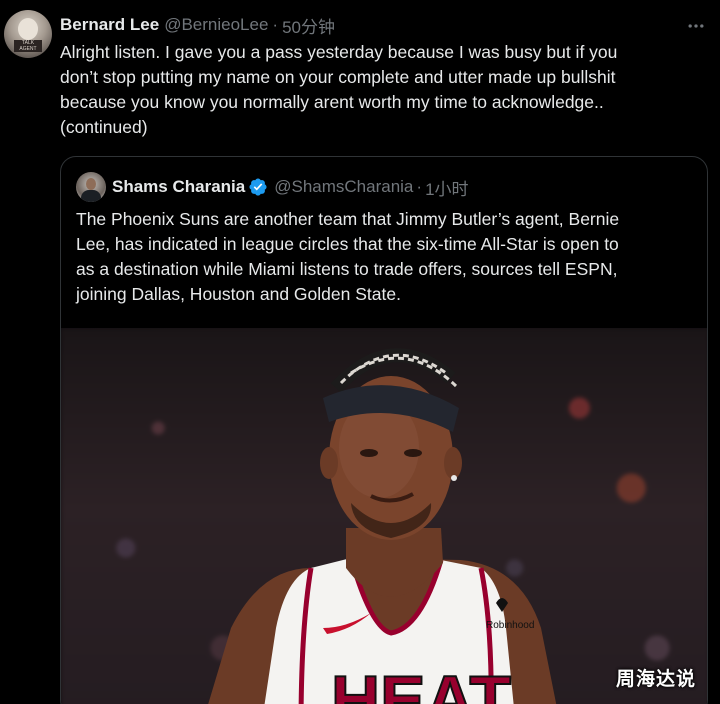 The height and width of the screenshot is (704, 720). What do you see at coordinates (28, 46) in the screenshot?
I see `avatar-label: TALK AGENT` at bounding box center [28, 46].